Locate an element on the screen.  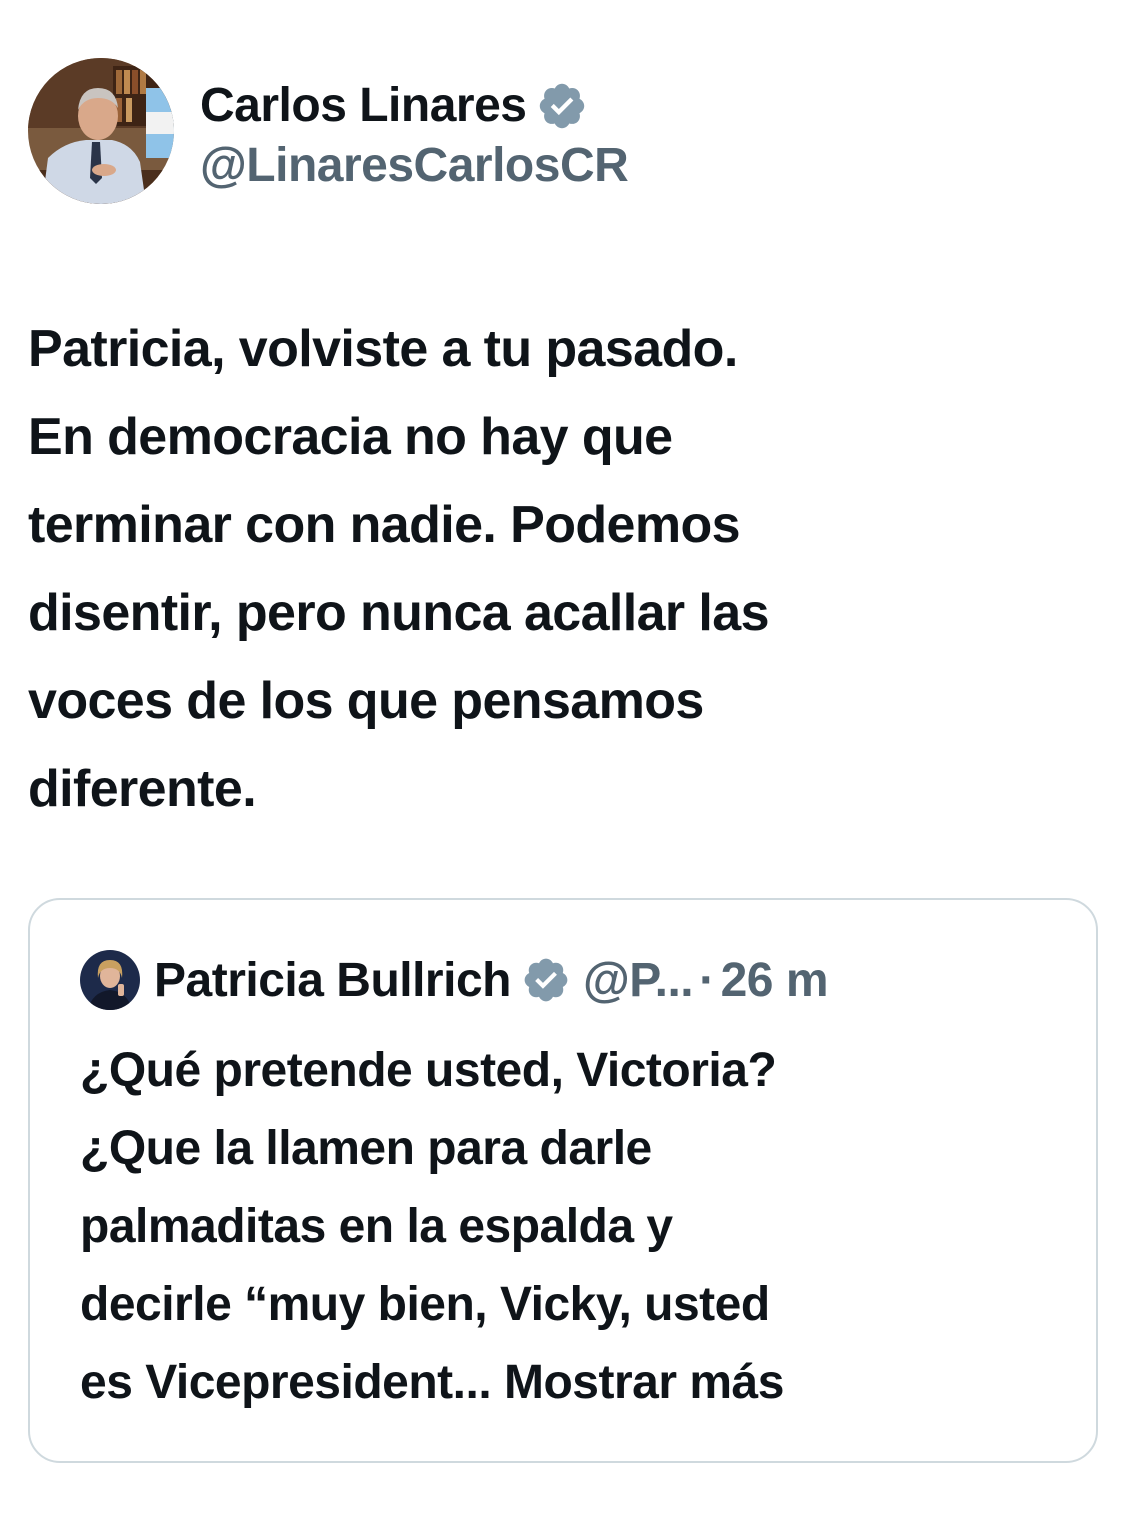
author-avatar is located at coordinates (101, 131).